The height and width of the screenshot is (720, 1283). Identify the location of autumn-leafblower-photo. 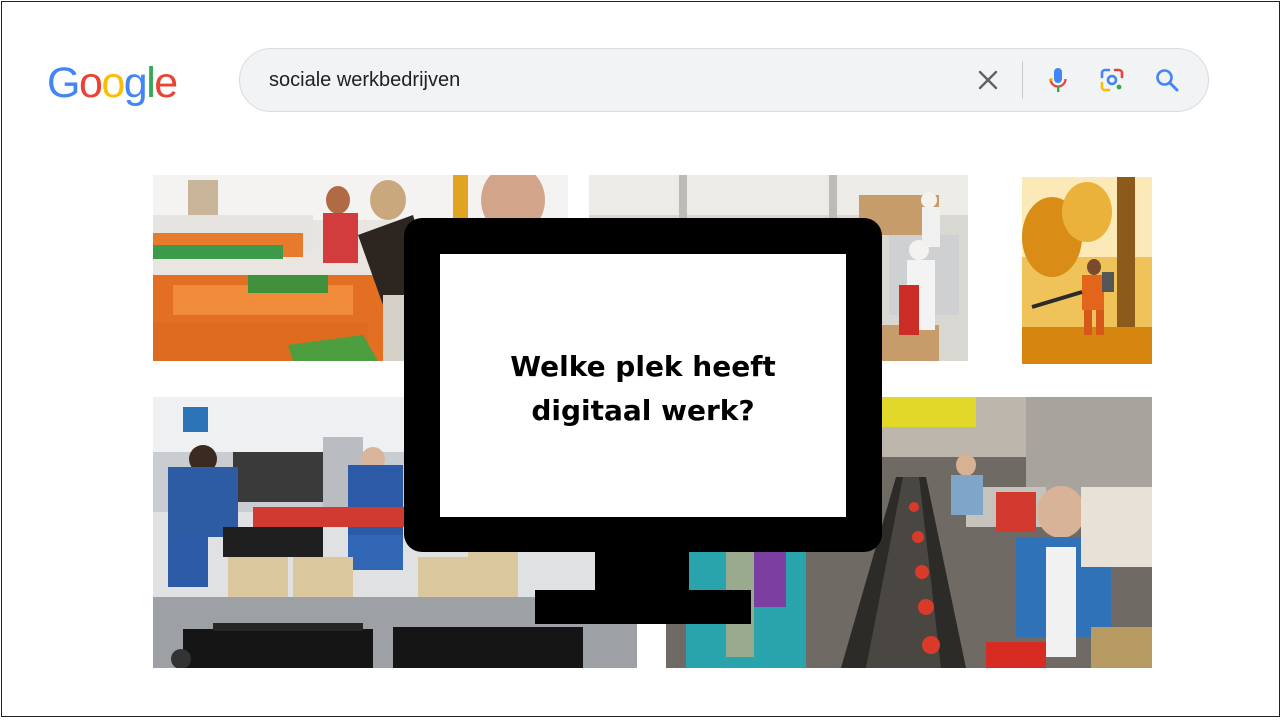
(1087, 270).